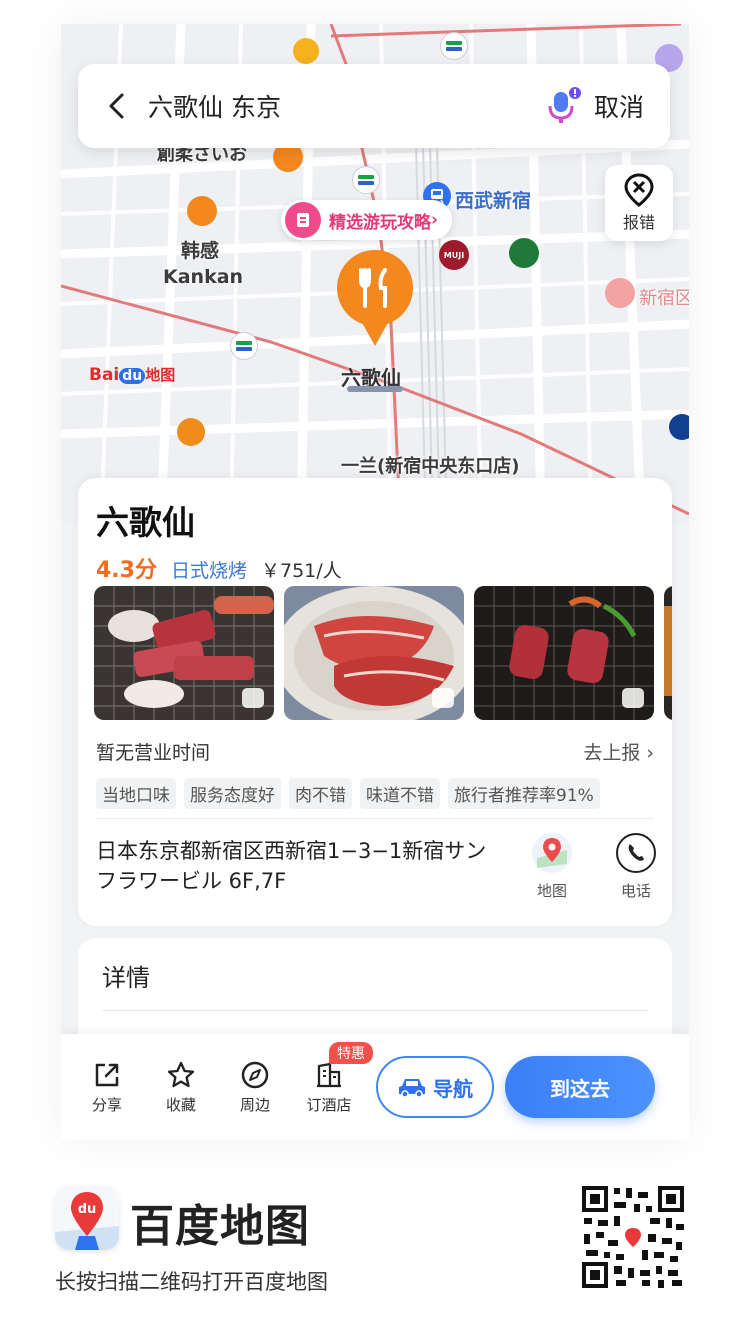  I want to click on share-label: 分享, so click(106, 1105).